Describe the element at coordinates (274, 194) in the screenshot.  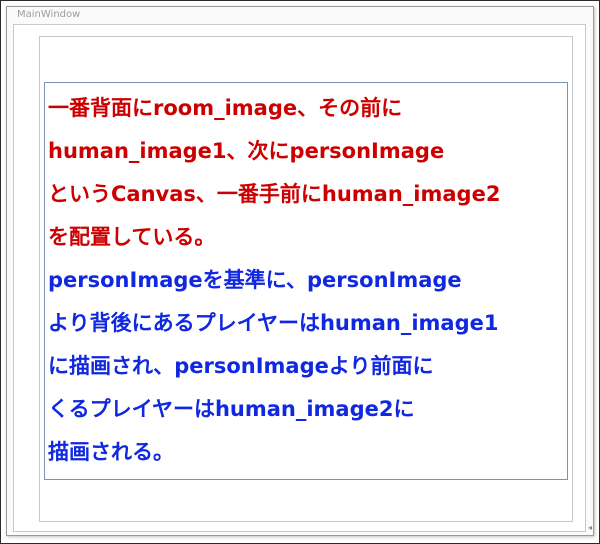
I see `red-line-3: というCanvas、一番手前にhuman_image2` at that location.